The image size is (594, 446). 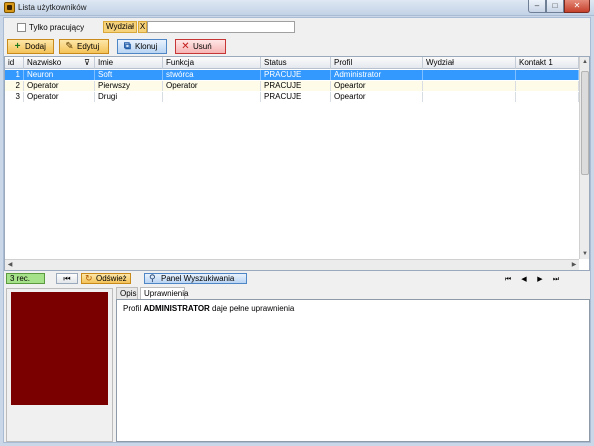 I want to click on clone-button: ⧉ Klonuj, so click(x=142, y=46).